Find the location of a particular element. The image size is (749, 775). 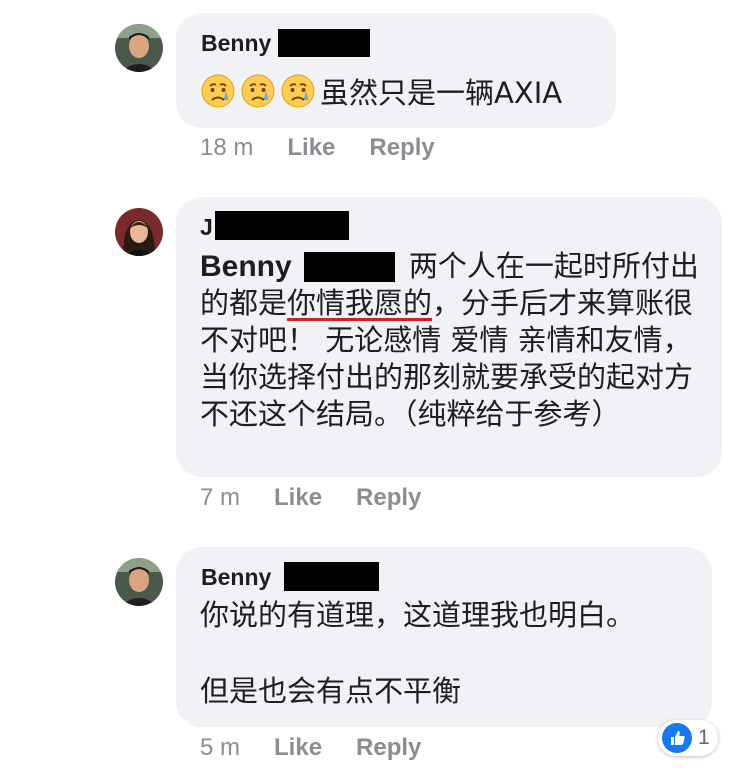

reaction-badge: 1 is located at coordinates (688, 738).